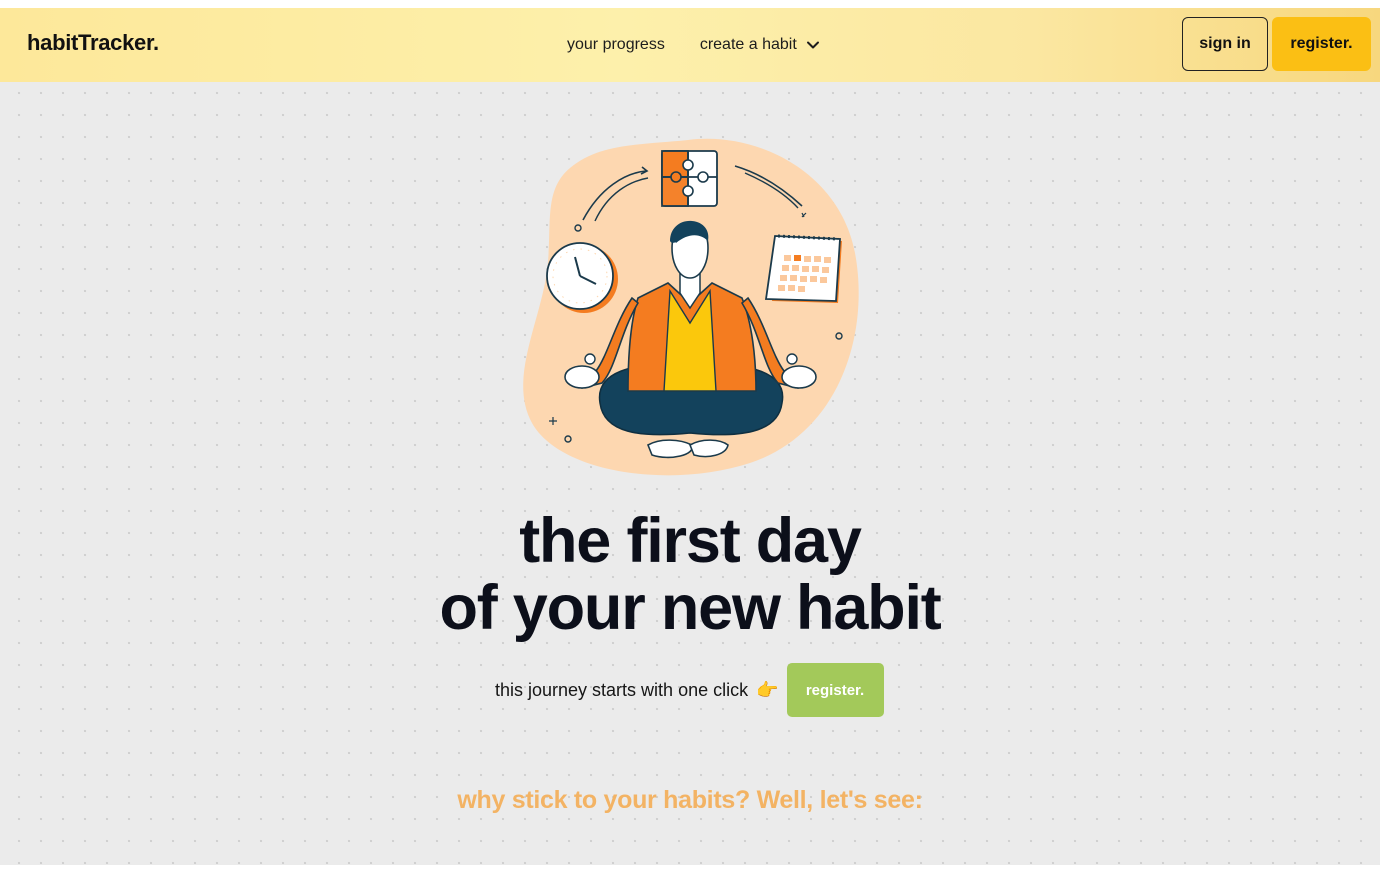 This screenshot has height=873, width=1380. I want to click on nav-dropdown-create-habit: create a habit, so click(760, 45).